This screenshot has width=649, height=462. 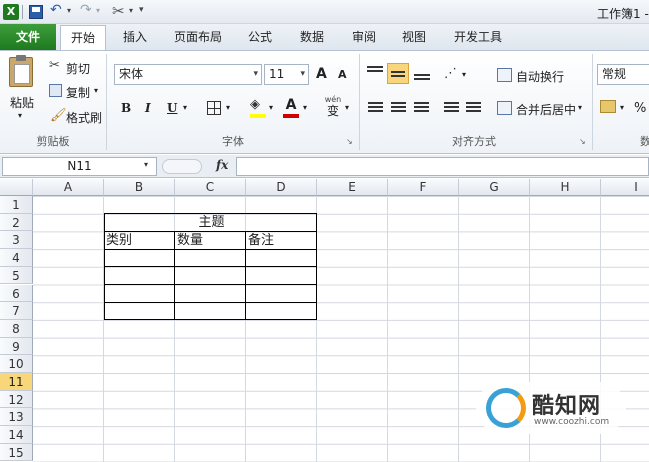 I want to click on font-dialog-launcher-icon: ↘, so click(x=349, y=141).